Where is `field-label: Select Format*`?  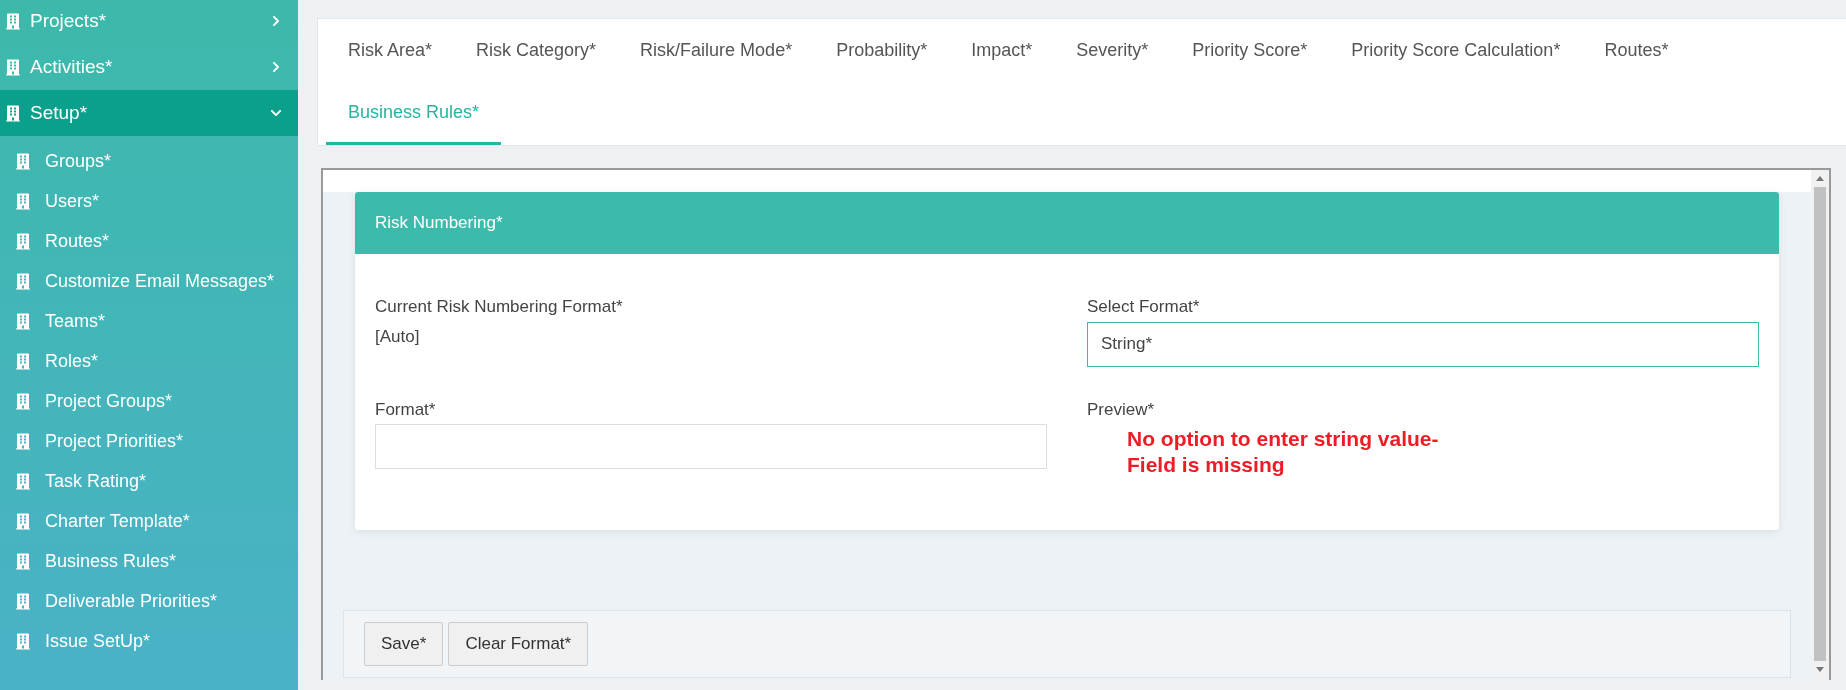
field-label: Select Format* is located at coordinates (1144, 307).